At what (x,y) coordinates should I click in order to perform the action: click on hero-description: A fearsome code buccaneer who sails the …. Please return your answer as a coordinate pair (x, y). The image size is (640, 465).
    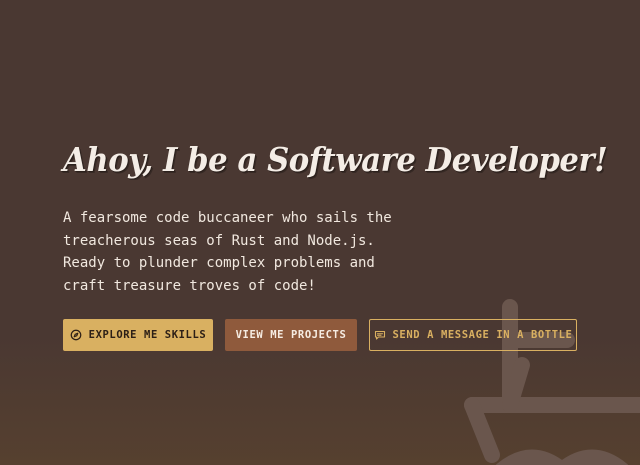
    Looking at the image, I should click on (243, 252).